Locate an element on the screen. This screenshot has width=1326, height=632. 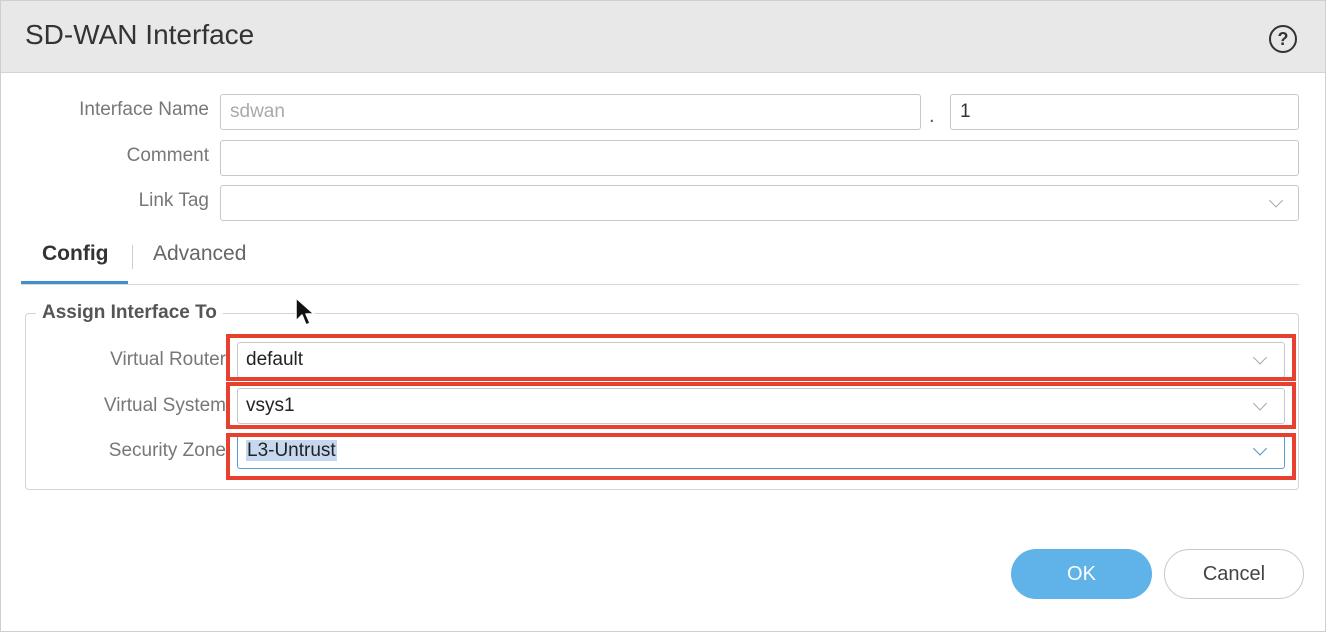
comment-label: Comment is located at coordinates (167, 155).